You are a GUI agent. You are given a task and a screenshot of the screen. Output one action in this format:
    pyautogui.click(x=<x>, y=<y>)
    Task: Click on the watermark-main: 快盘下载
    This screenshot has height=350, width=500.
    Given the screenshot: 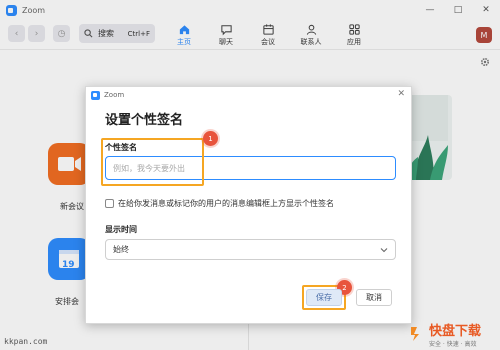 What is the action you would take?
    pyautogui.click(x=455, y=331)
    